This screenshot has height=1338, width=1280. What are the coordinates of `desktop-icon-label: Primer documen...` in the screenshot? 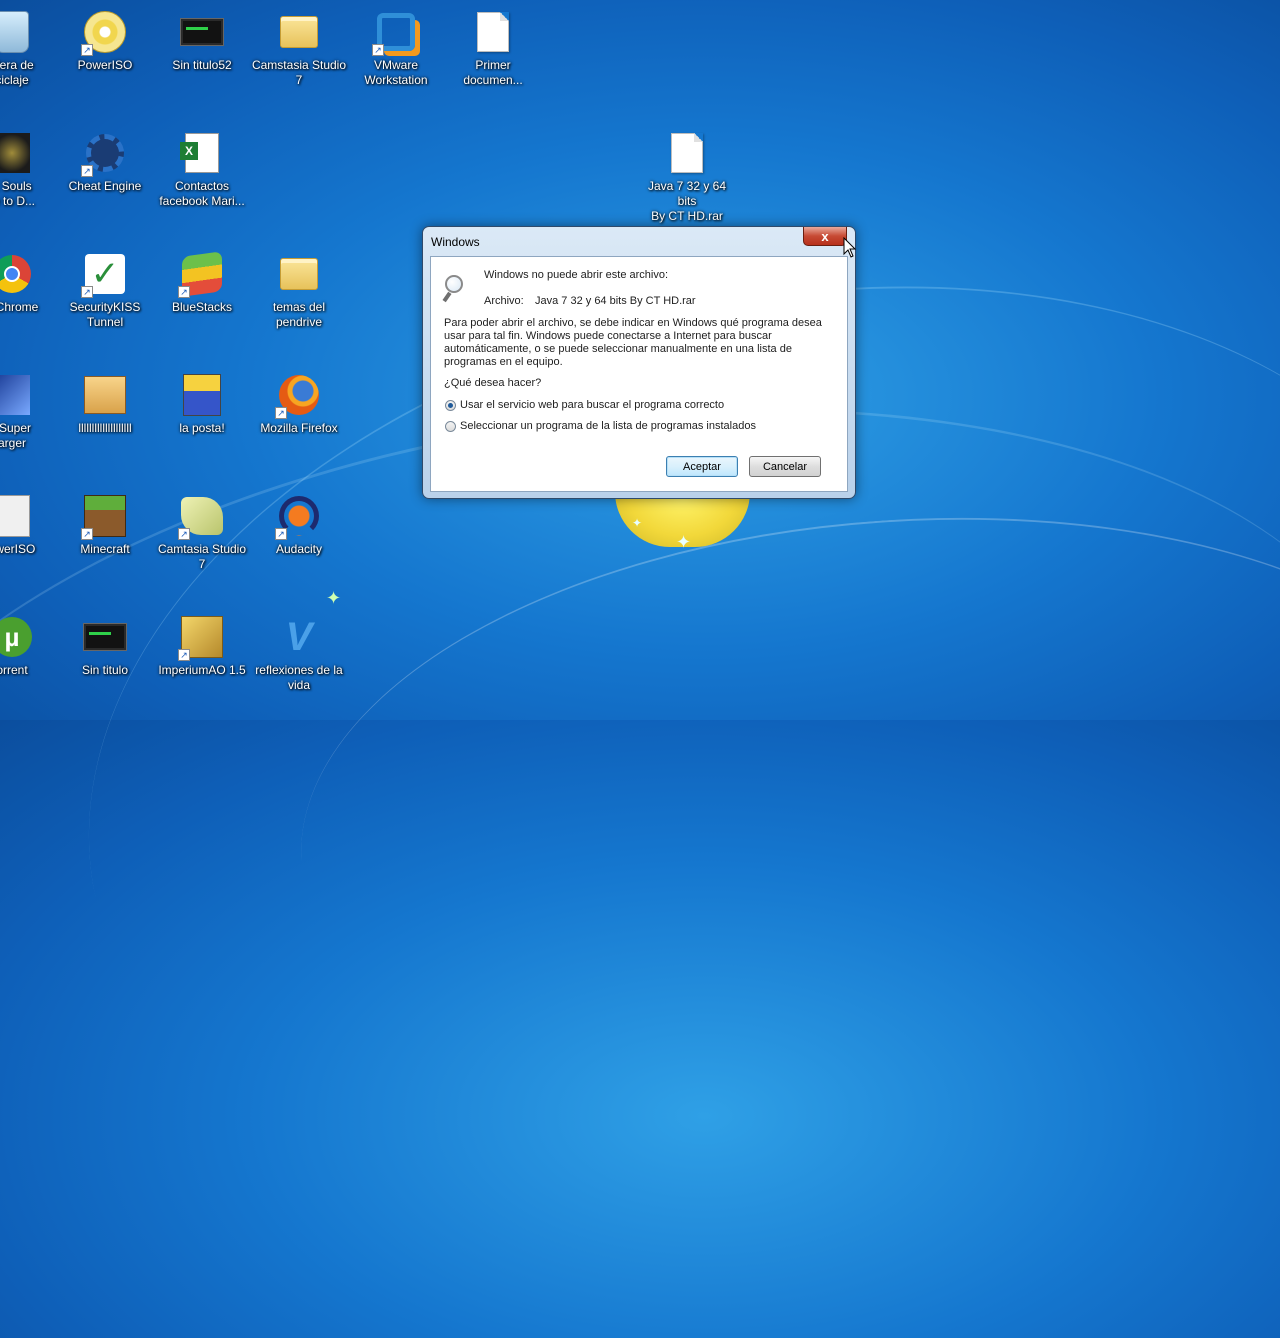 It's located at (493, 72).